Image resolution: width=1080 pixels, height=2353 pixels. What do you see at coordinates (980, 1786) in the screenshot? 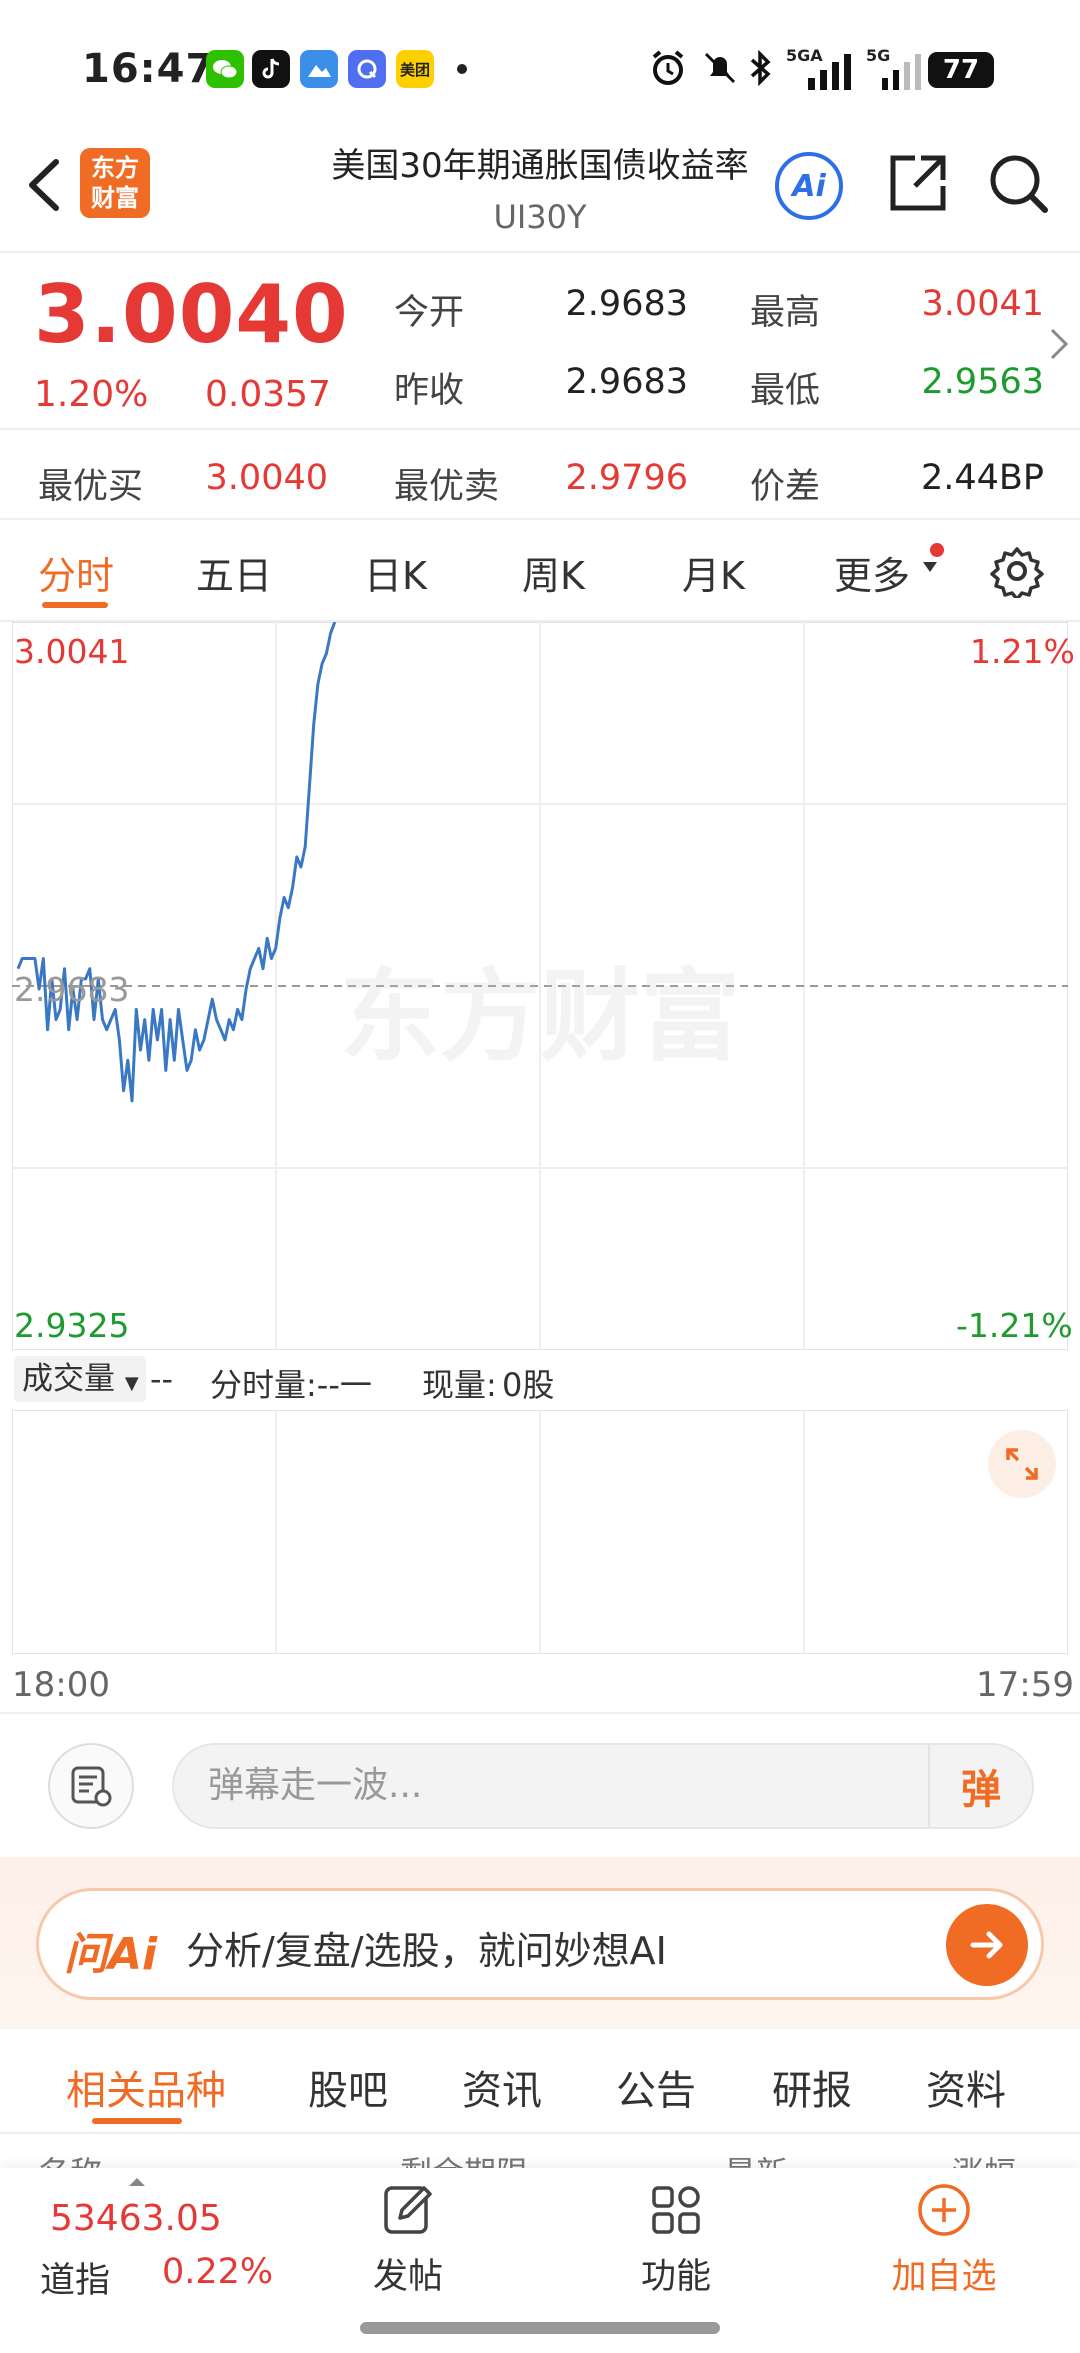
I see `danmaku-send-button: 弹` at bounding box center [980, 1786].